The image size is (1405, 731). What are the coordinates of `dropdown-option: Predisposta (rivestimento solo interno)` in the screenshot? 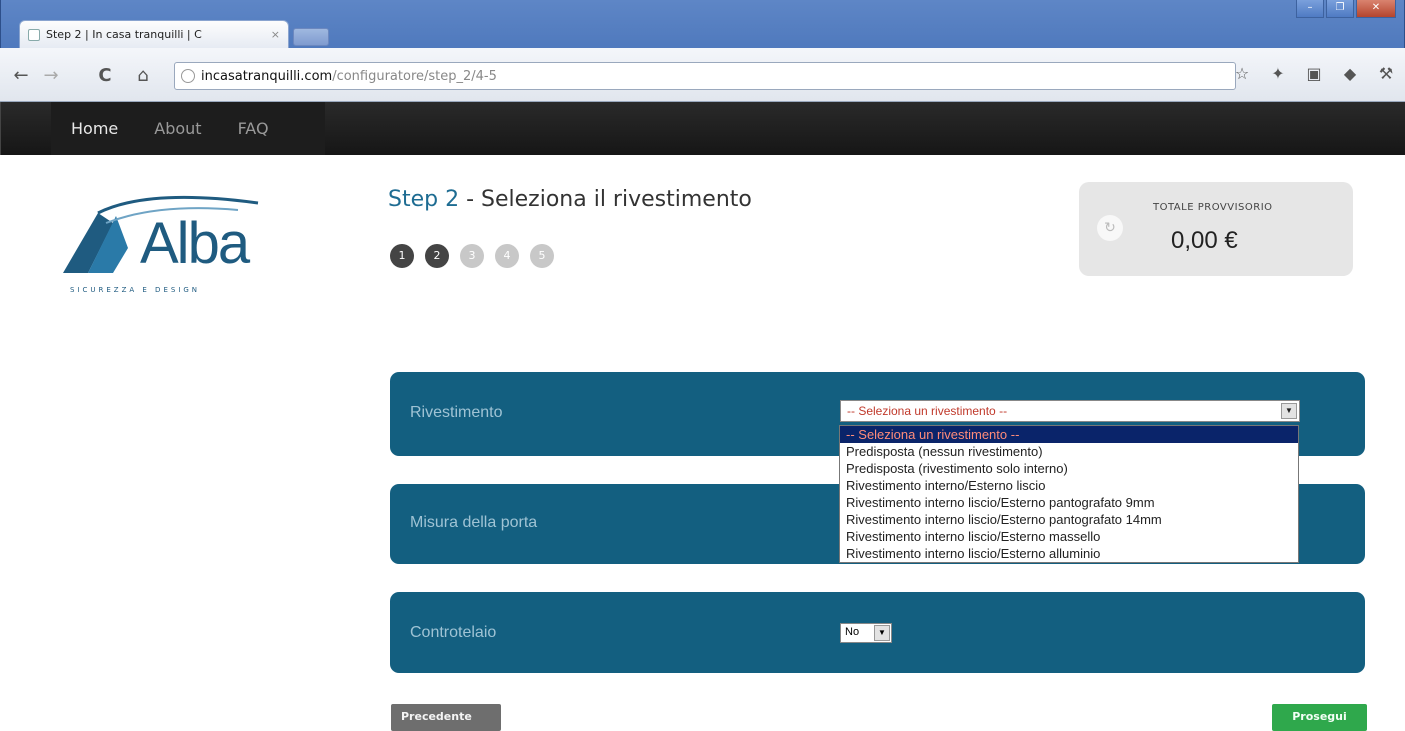 It's located at (1069, 468).